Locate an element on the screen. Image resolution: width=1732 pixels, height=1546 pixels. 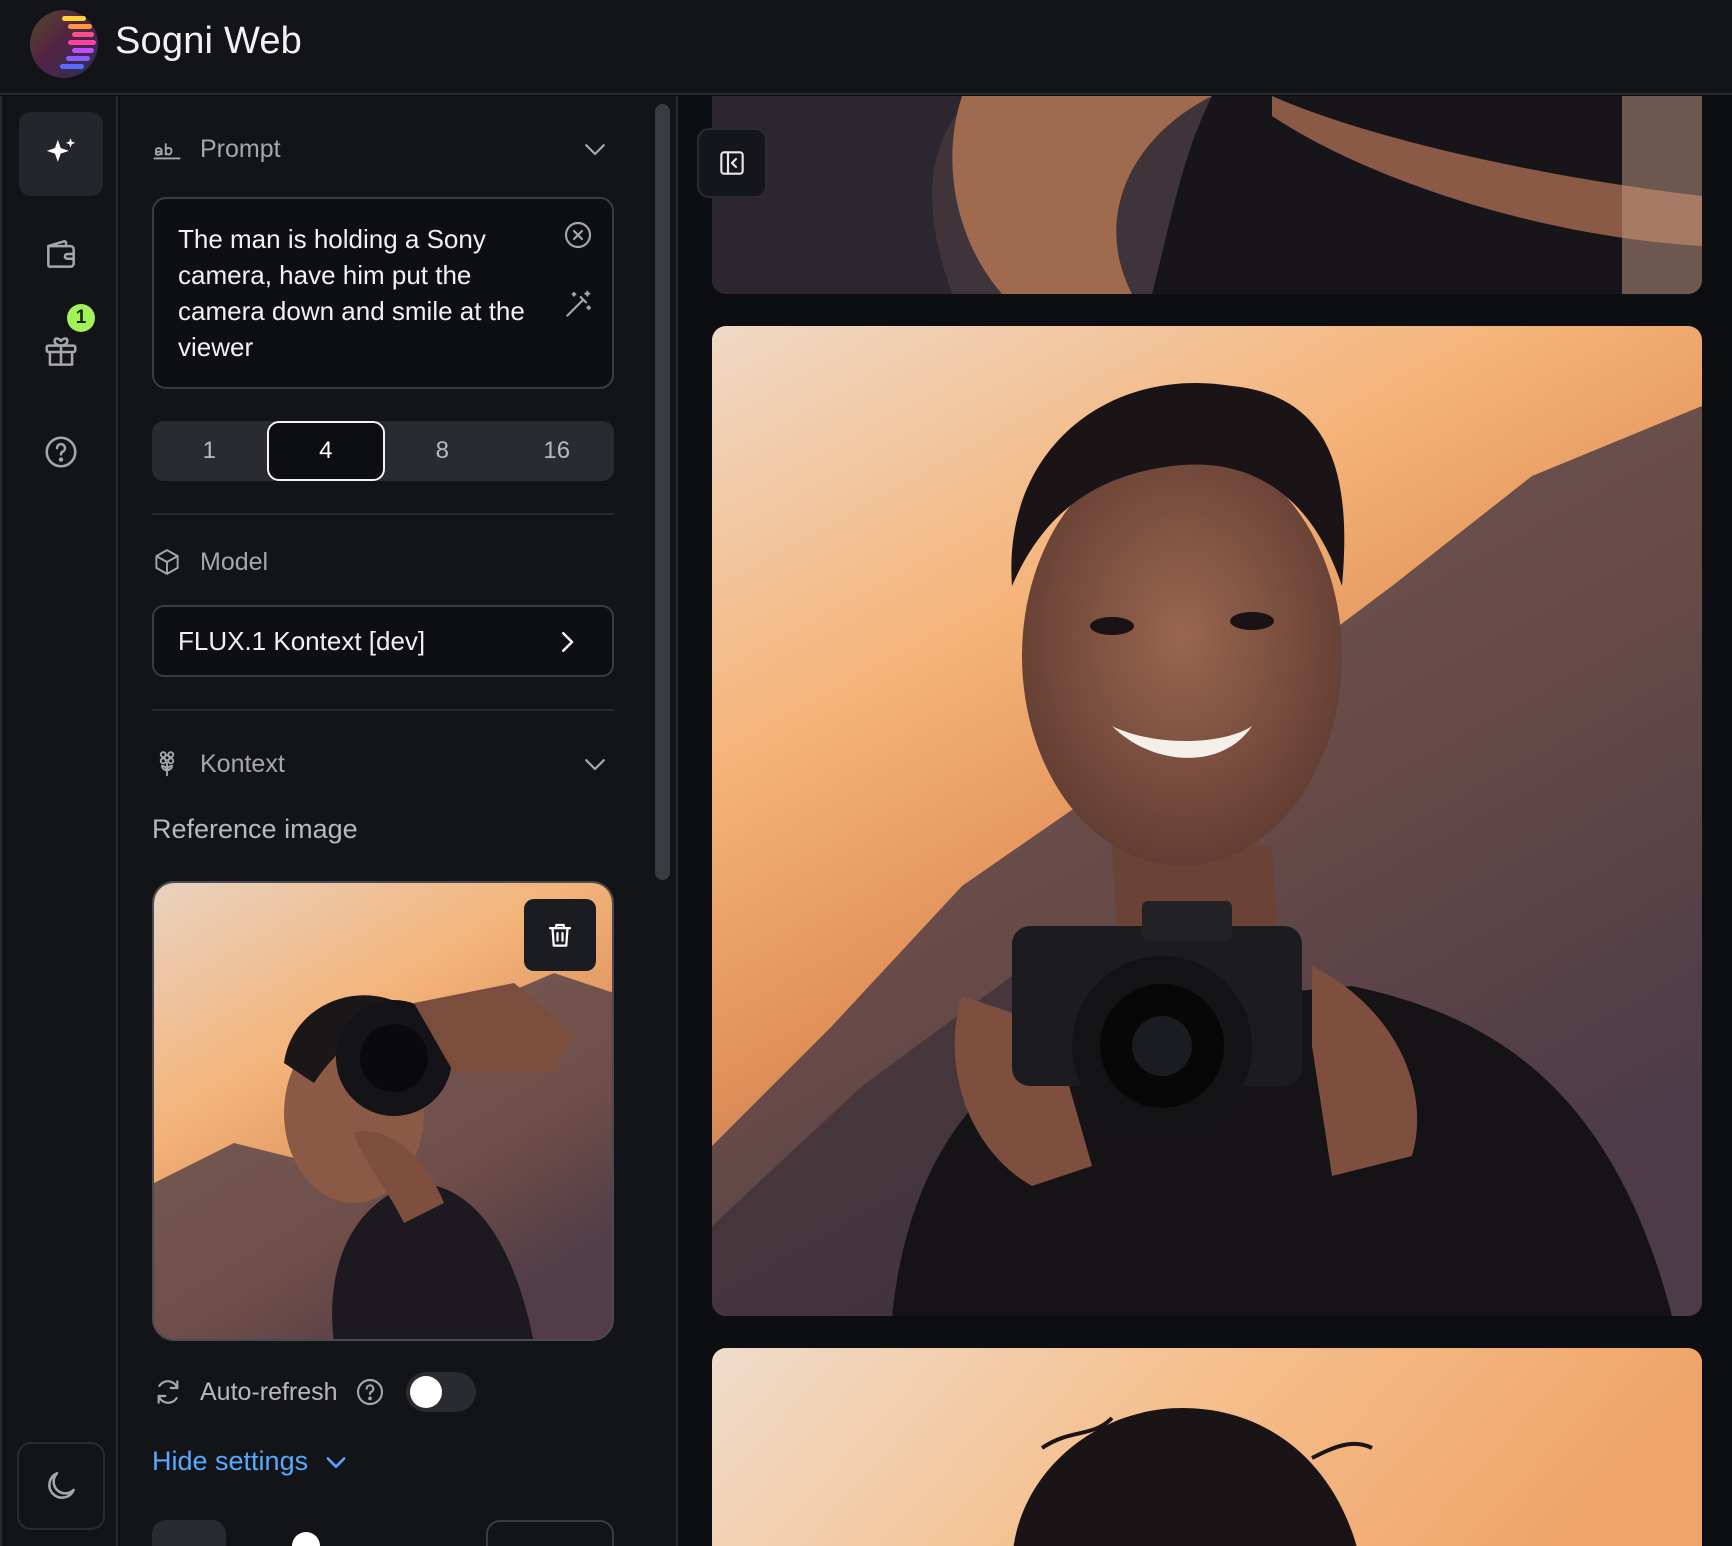
chevron-right-icon is located at coordinates (568, 642).